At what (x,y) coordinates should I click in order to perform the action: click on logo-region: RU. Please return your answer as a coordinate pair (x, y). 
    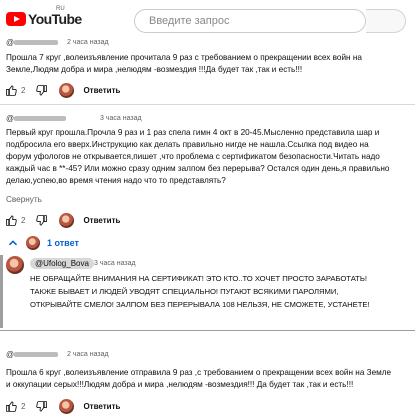
    Looking at the image, I should click on (60, 9).